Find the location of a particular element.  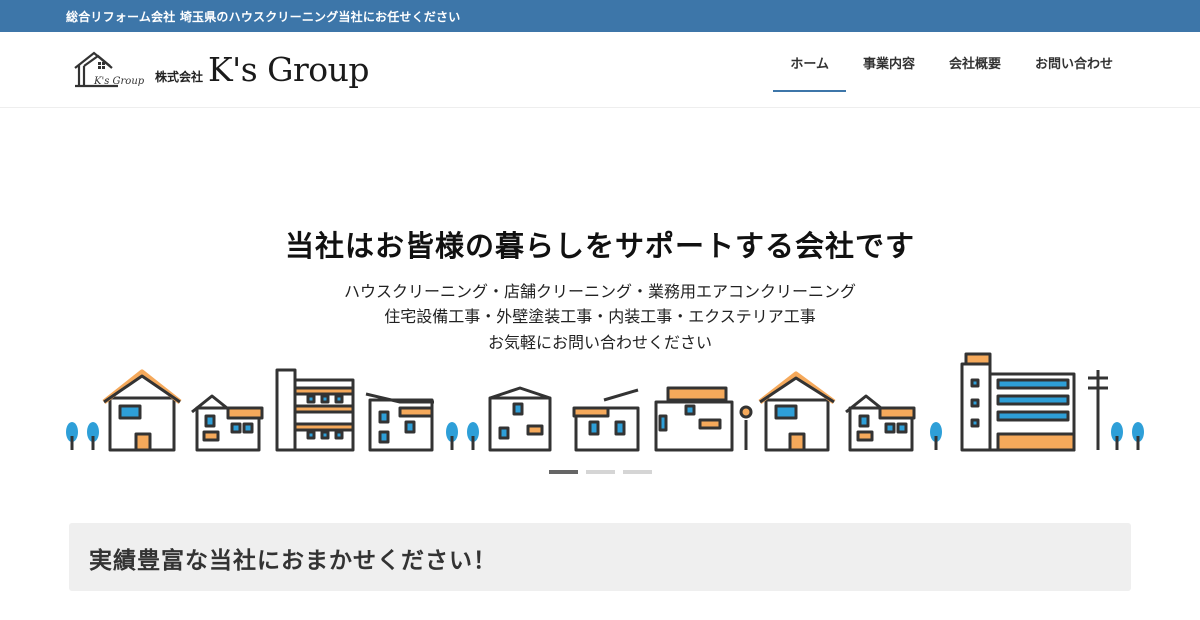

site-logo: K's Group 株式会社 K's Group is located at coordinates (237, 69).